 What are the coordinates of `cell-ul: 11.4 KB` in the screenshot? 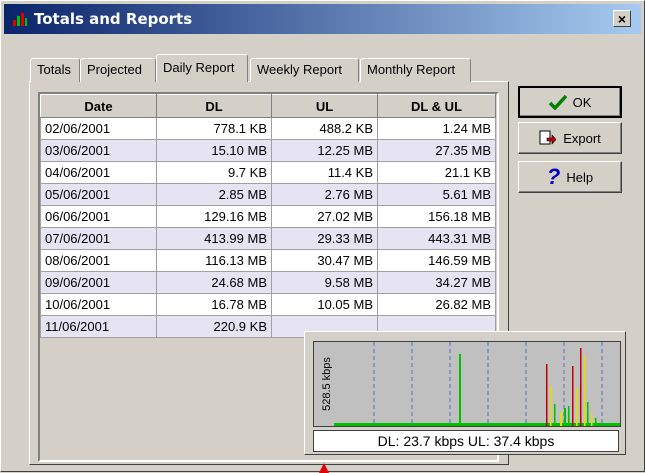 It's located at (324, 172).